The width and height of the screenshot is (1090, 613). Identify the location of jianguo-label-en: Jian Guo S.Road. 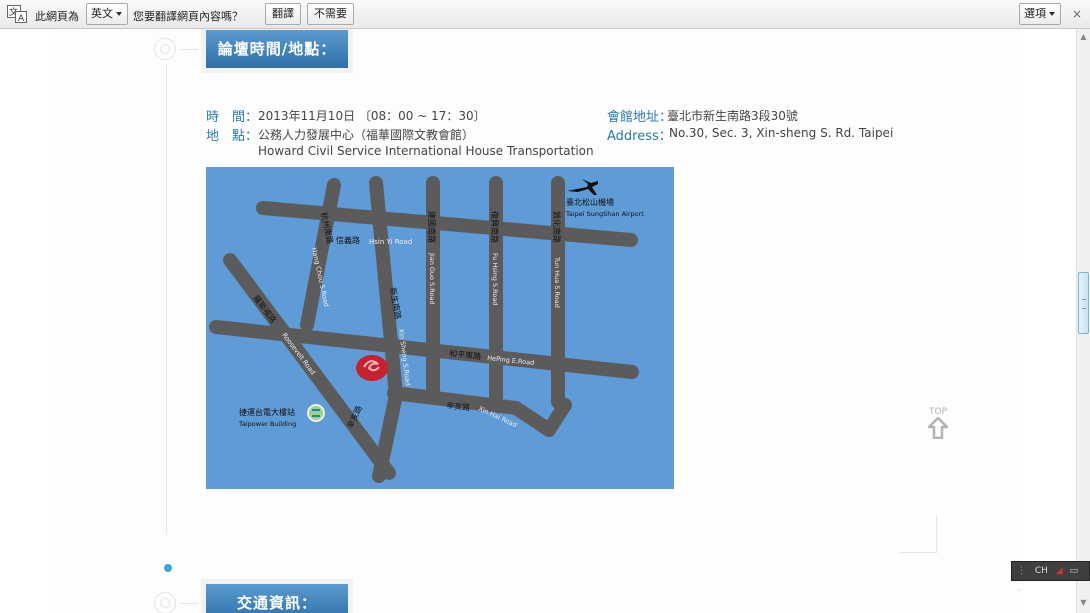
(432, 278).